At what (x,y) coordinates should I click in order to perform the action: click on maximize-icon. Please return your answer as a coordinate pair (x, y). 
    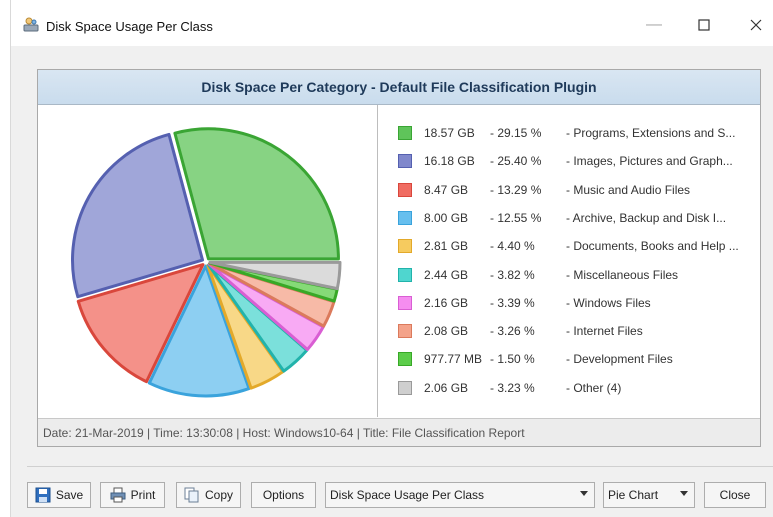
    Looking at the image, I should click on (704, 25).